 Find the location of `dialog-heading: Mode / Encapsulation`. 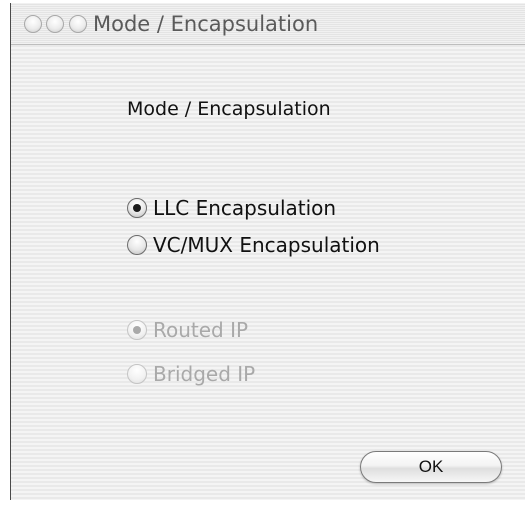

dialog-heading: Mode / Encapsulation is located at coordinates (229, 109).